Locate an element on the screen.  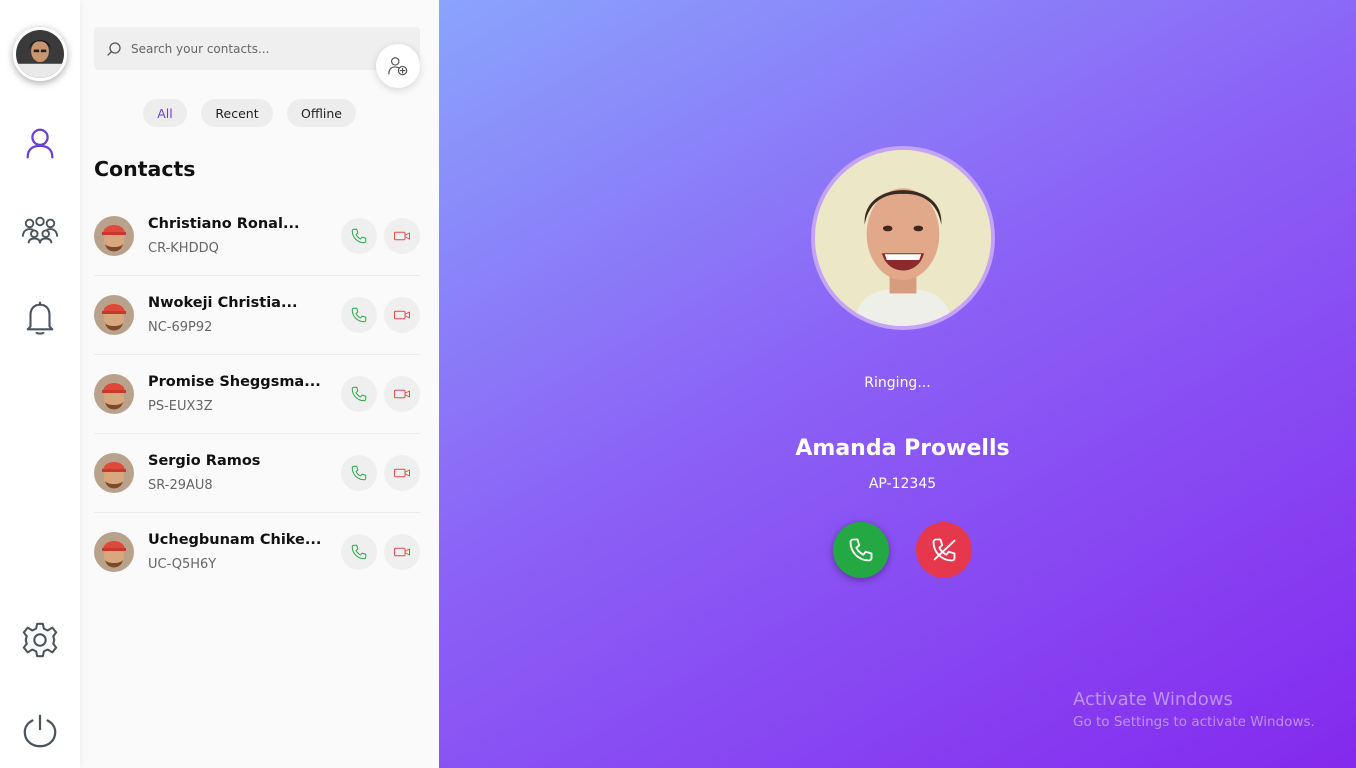
decline-call-button is located at coordinates (944, 550).